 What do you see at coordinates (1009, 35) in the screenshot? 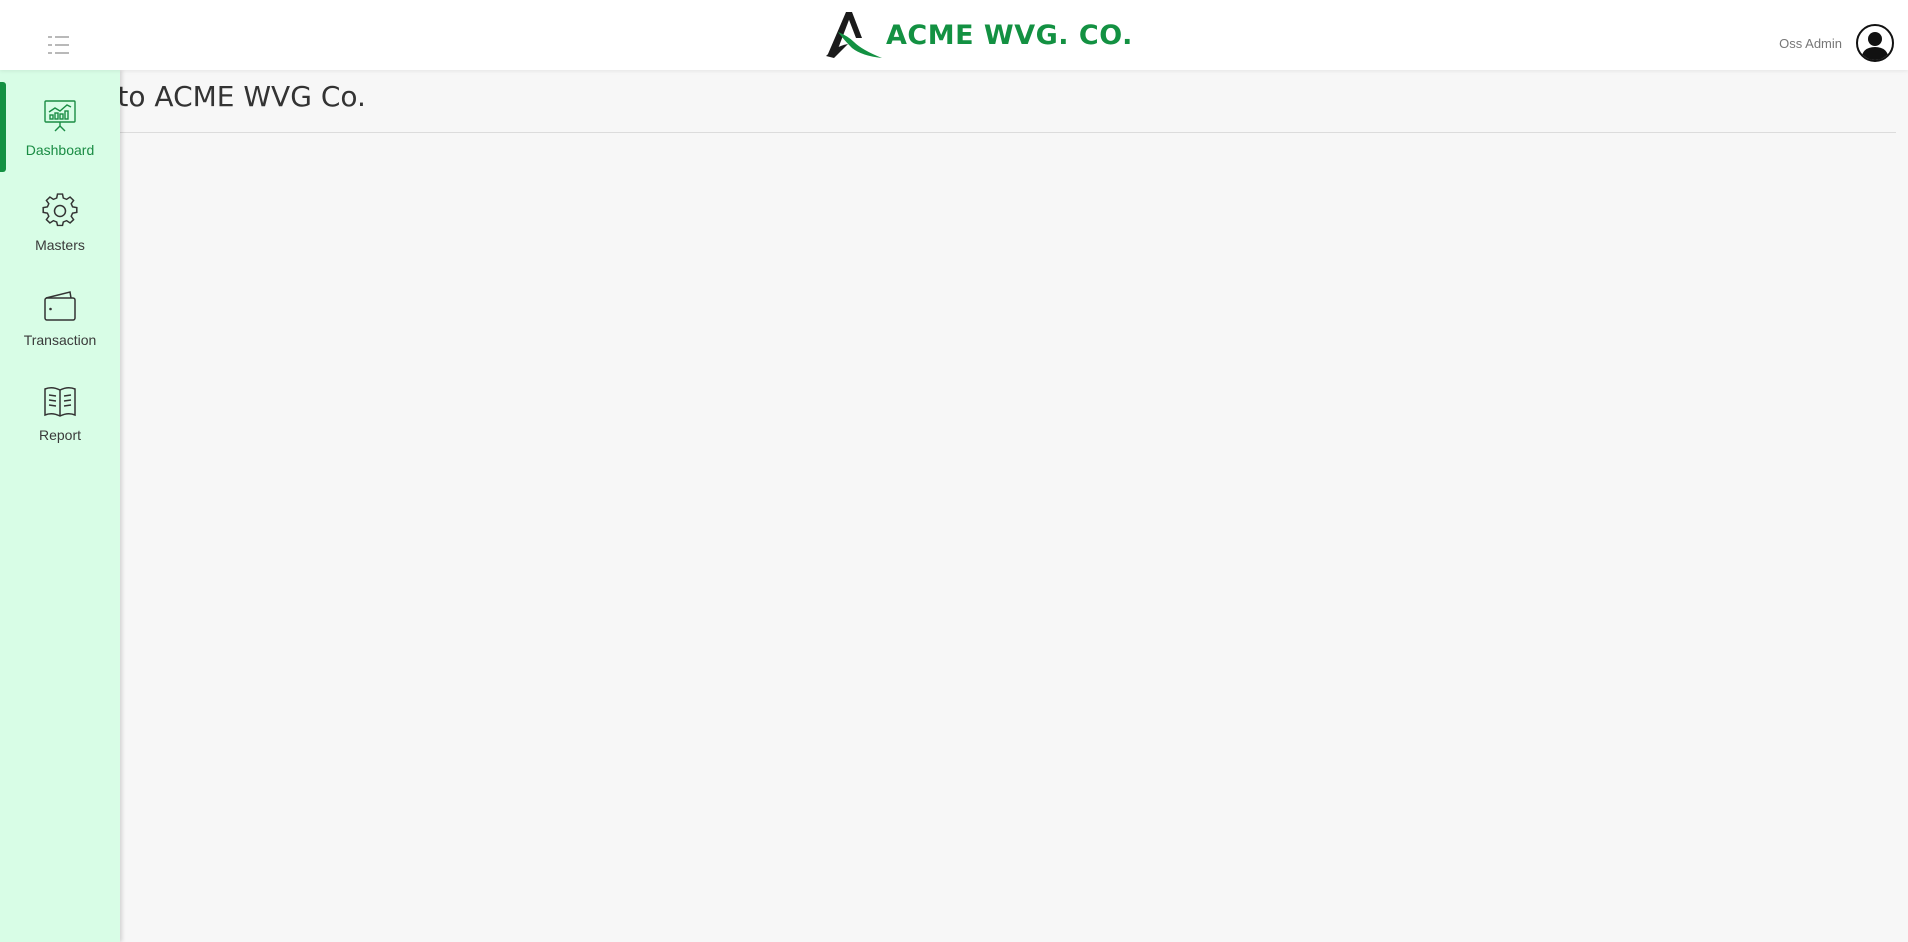
I see `brand-name: ACME WVG. CO.` at bounding box center [1009, 35].